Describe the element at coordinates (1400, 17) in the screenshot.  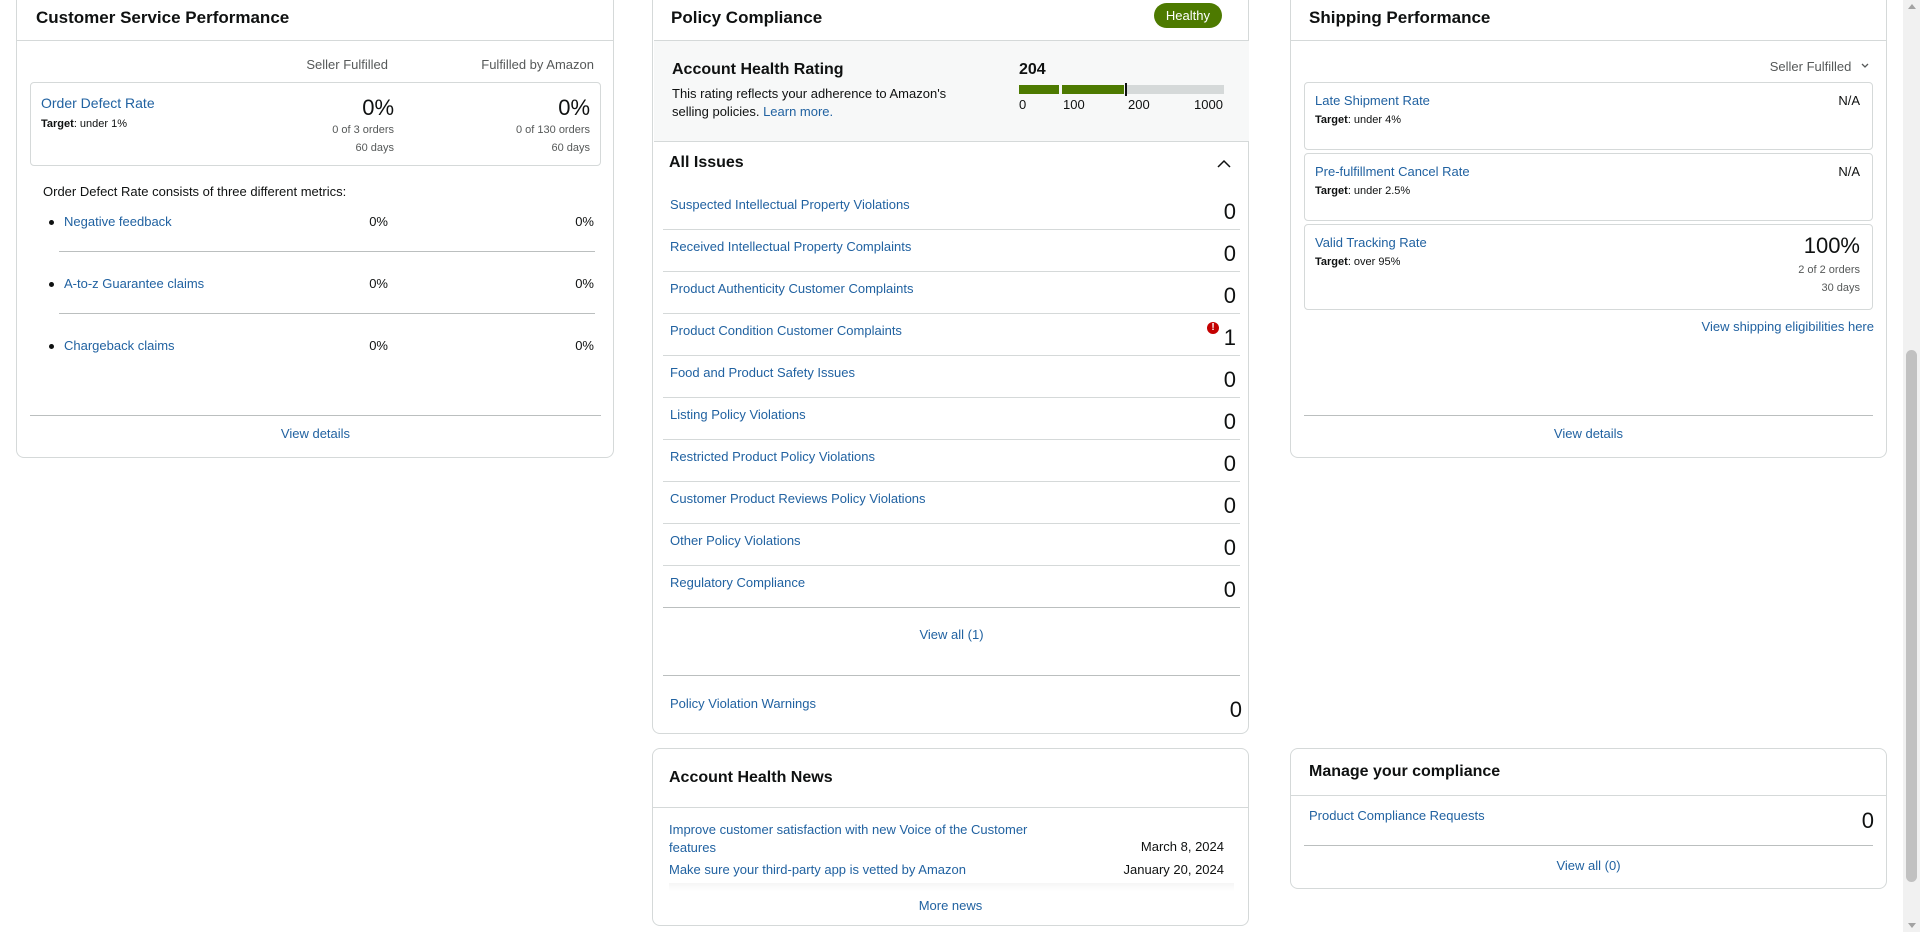
I see `shipping-title: Shipping Performance` at that location.